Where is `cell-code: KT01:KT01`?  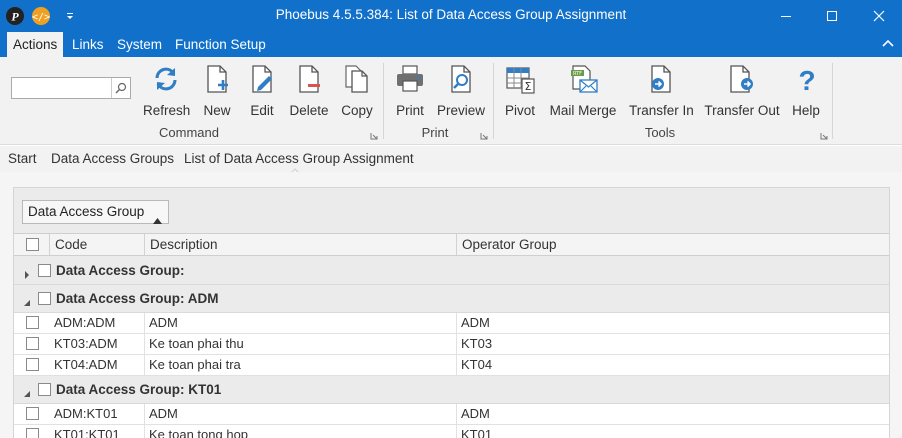
cell-code: KT01:KT01 is located at coordinates (87, 432).